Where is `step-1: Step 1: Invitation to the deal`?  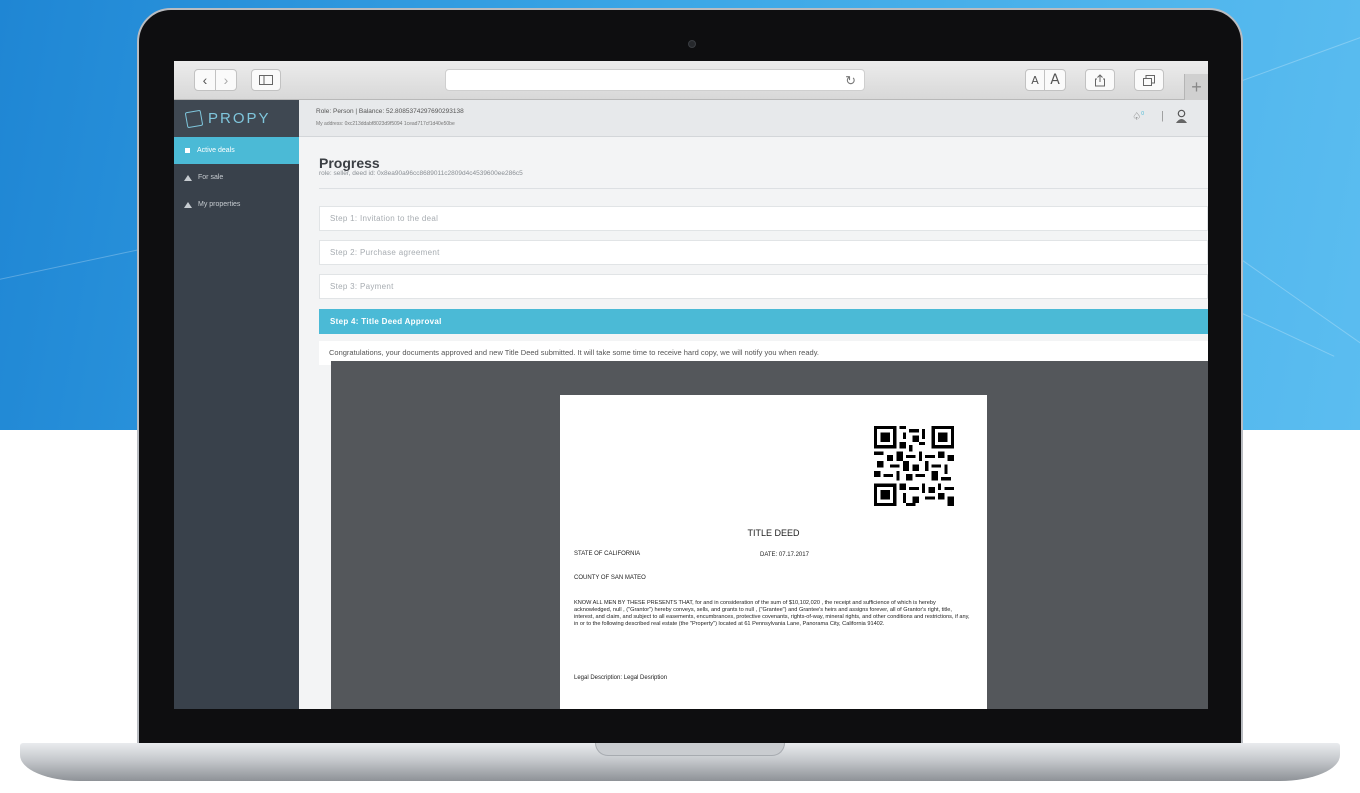 step-1: Step 1: Invitation to the deal is located at coordinates (763, 218).